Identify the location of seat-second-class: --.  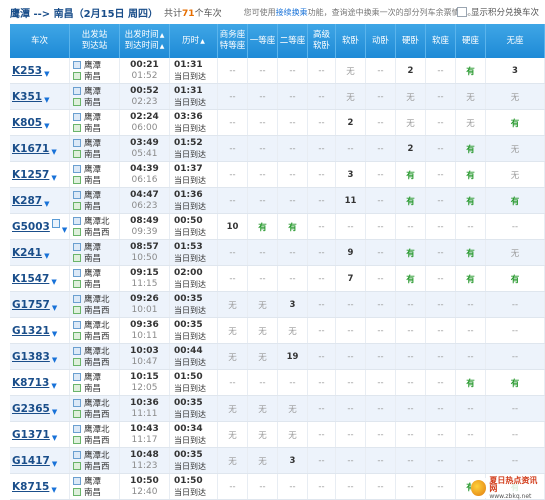
(293, 382).